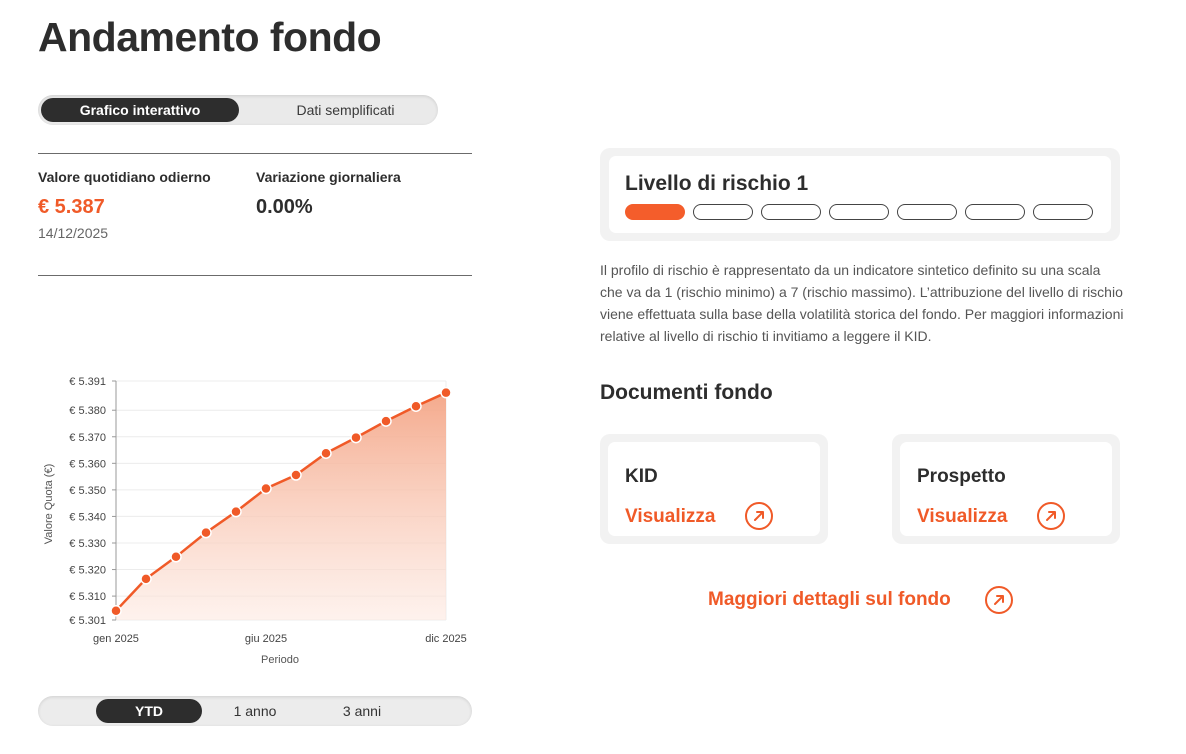 The height and width of the screenshot is (754, 1186). Describe the element at coordinates (962, 517) in the screenshot. I see `prospectus-view-link: Visualizza` at that location.